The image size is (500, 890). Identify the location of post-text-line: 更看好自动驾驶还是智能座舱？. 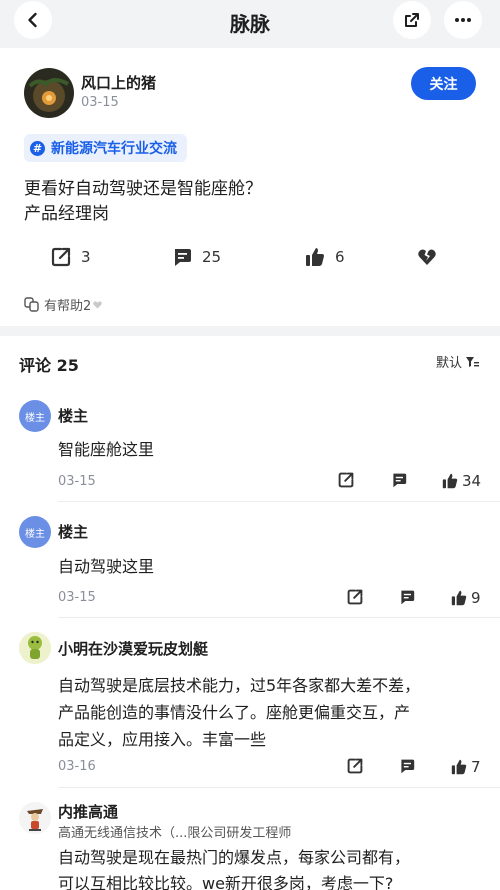
(143, 189).